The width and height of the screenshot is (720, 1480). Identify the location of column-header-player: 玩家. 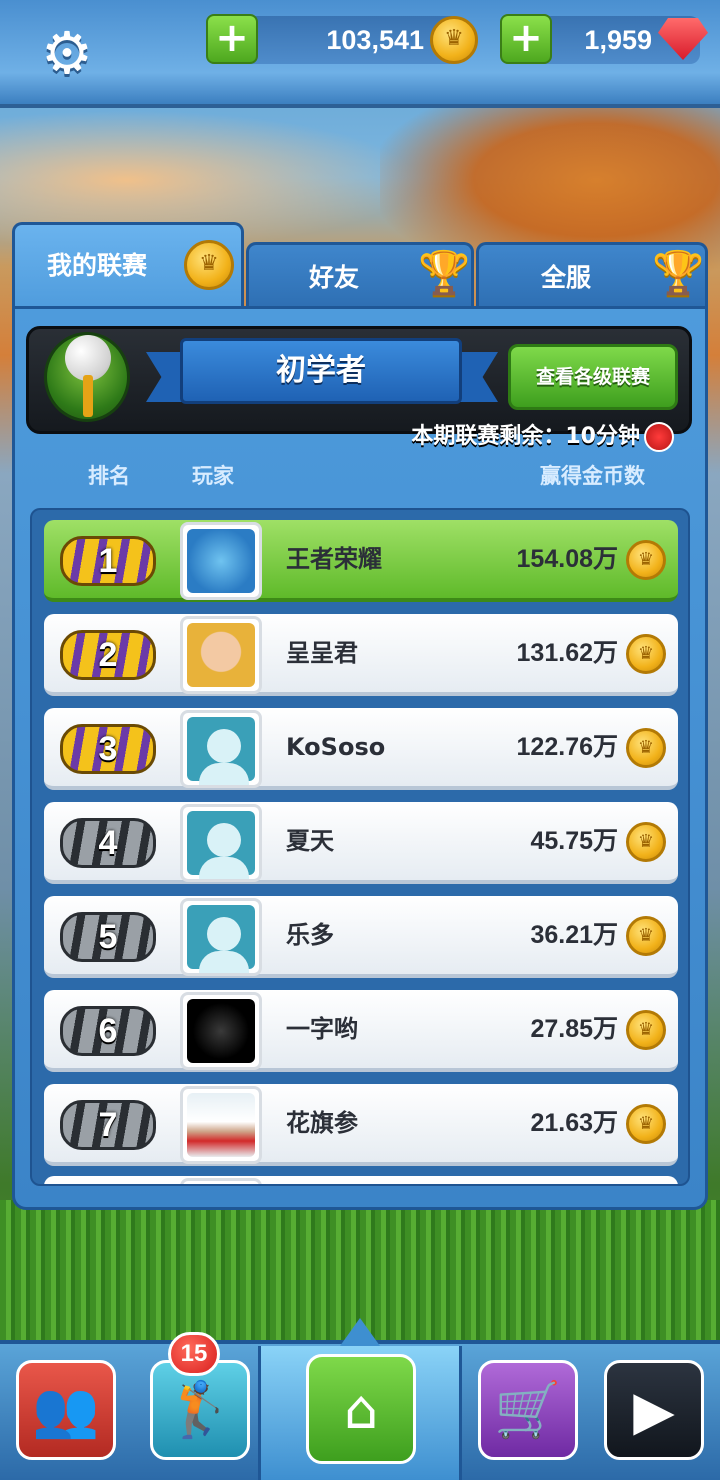
(213, 476).